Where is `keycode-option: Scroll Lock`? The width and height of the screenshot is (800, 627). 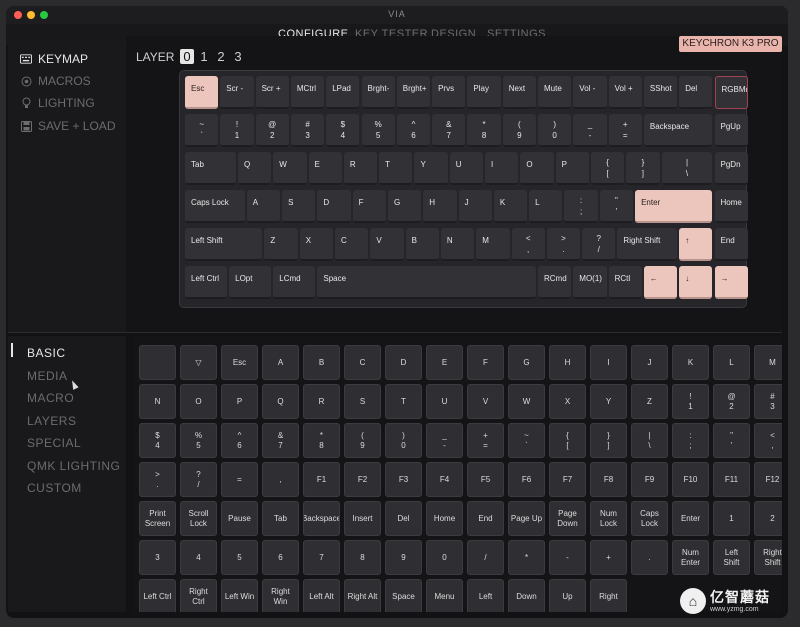
keycode-option: Scroll Lock is located at coordinates (198, 518).